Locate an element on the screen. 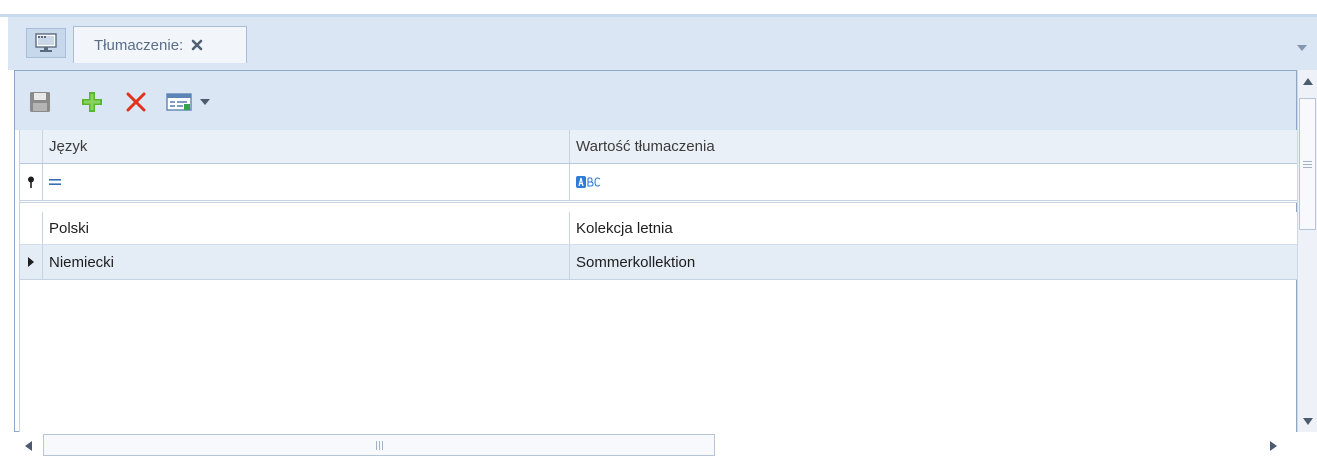  monitor-icon is located at coordinates (46, 42).